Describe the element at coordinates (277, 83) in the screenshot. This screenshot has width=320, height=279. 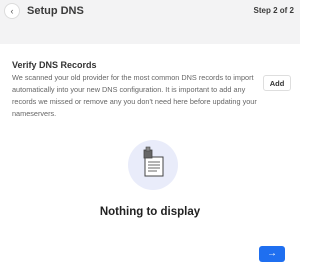
I see `add-record-button: Add` at that location.